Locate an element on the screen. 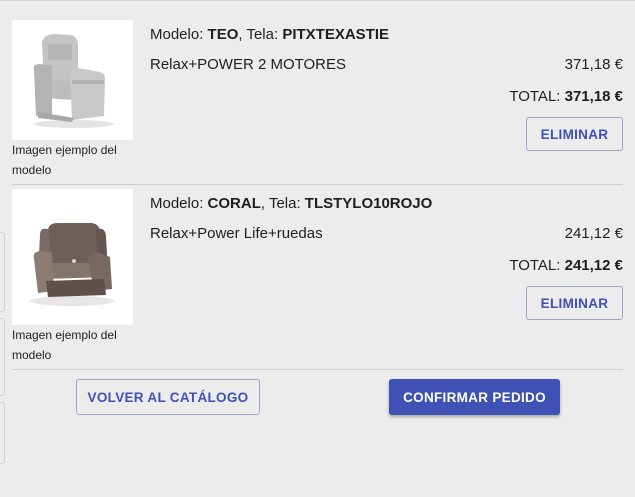 The image size is (635, 497). product-description: Relax+POWER 2 MOTORES is located at coordinates (248, 64).